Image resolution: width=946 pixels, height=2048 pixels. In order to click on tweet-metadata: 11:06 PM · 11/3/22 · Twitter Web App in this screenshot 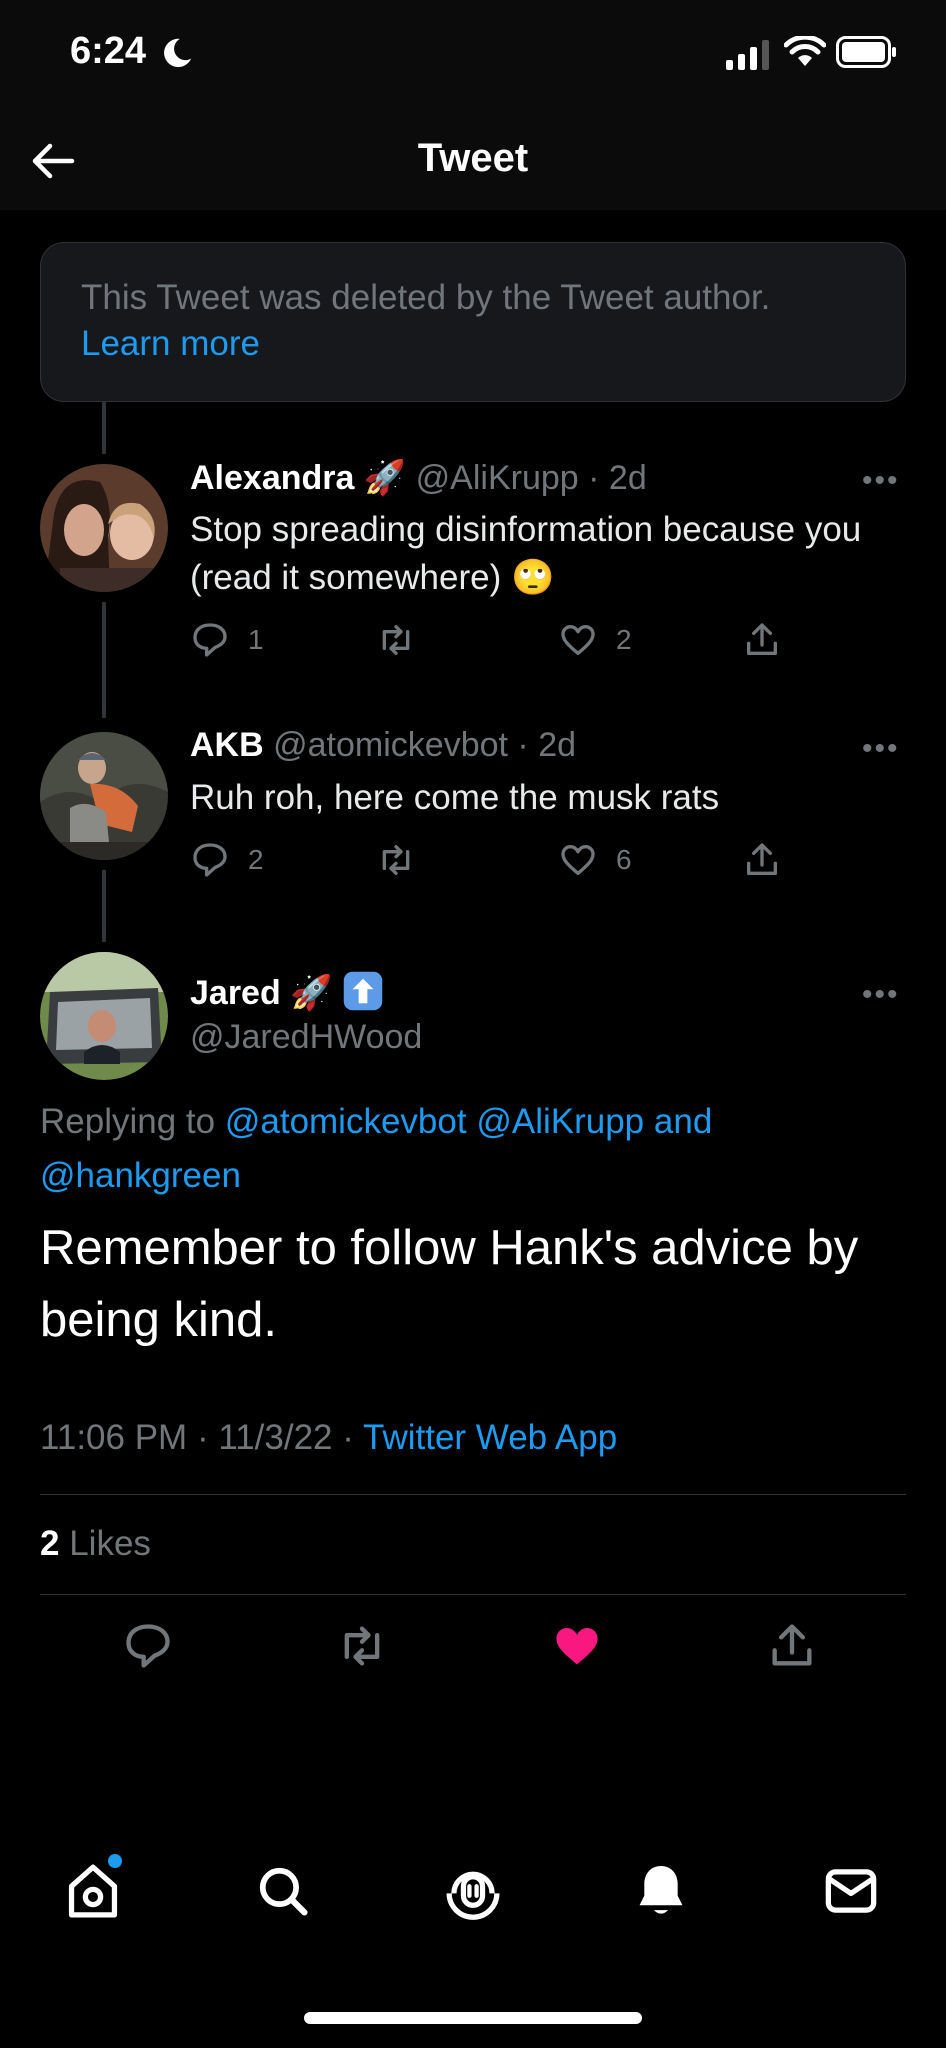, I will do `click(329, 1437)`.